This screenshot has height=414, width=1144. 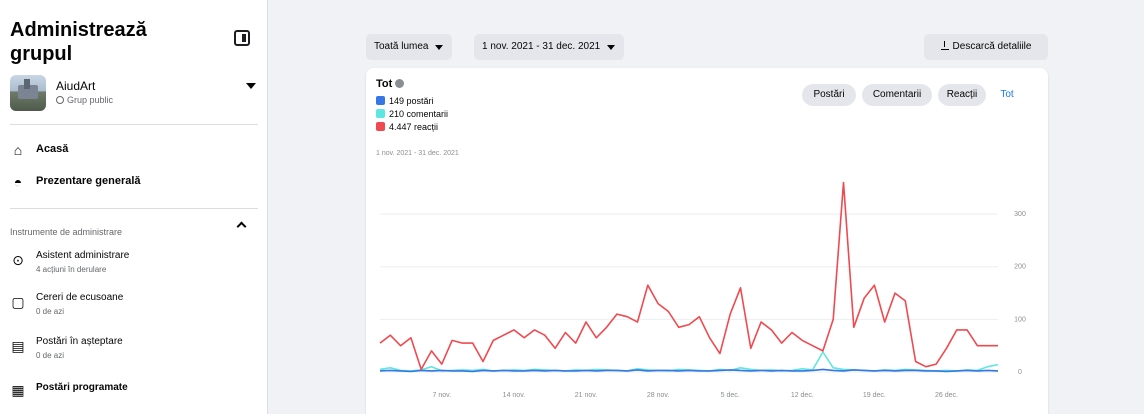 I want to click on sidebar-item-label: Postări în așteptare, so click(x=79, y=341).